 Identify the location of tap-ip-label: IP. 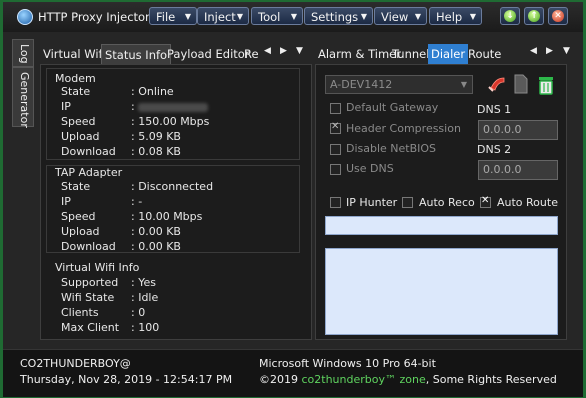
(66, 201).